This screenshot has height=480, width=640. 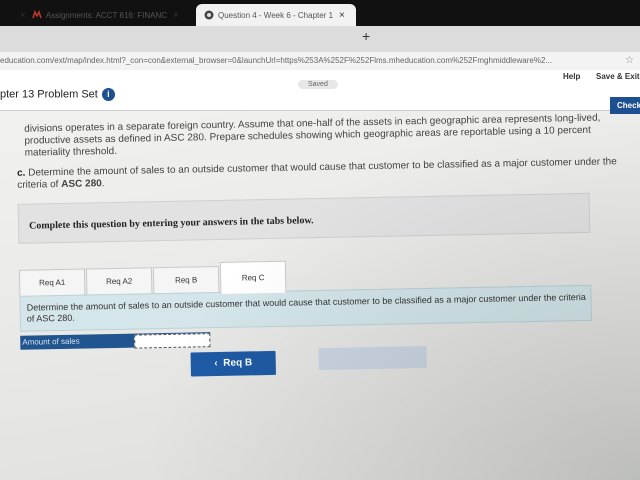 What do you see at coordinates (571, 76) in the screenshot?
I see `help-link: Help` at bounding box center [571, 76].